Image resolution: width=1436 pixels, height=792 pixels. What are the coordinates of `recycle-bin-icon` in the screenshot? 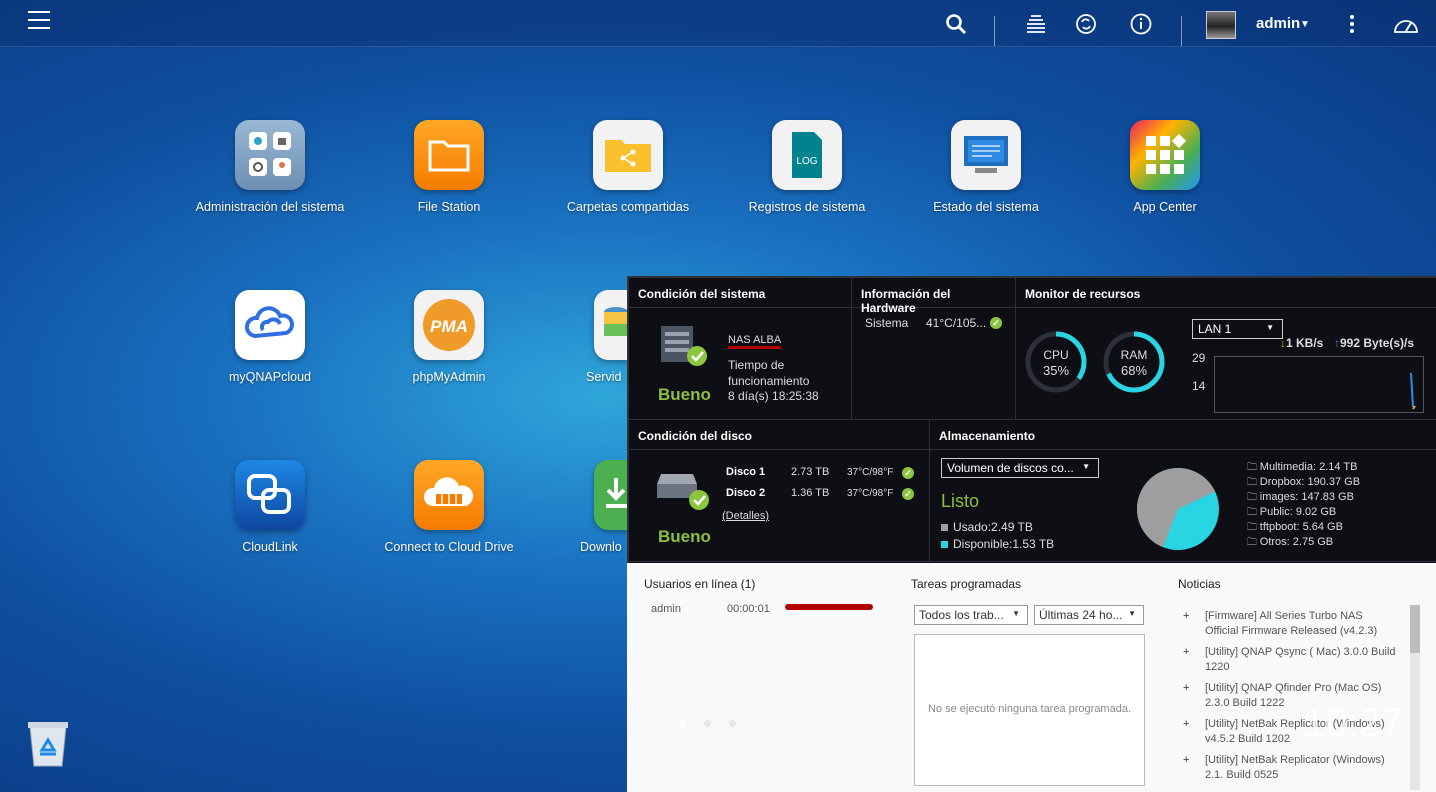 It's located at (48, 743).